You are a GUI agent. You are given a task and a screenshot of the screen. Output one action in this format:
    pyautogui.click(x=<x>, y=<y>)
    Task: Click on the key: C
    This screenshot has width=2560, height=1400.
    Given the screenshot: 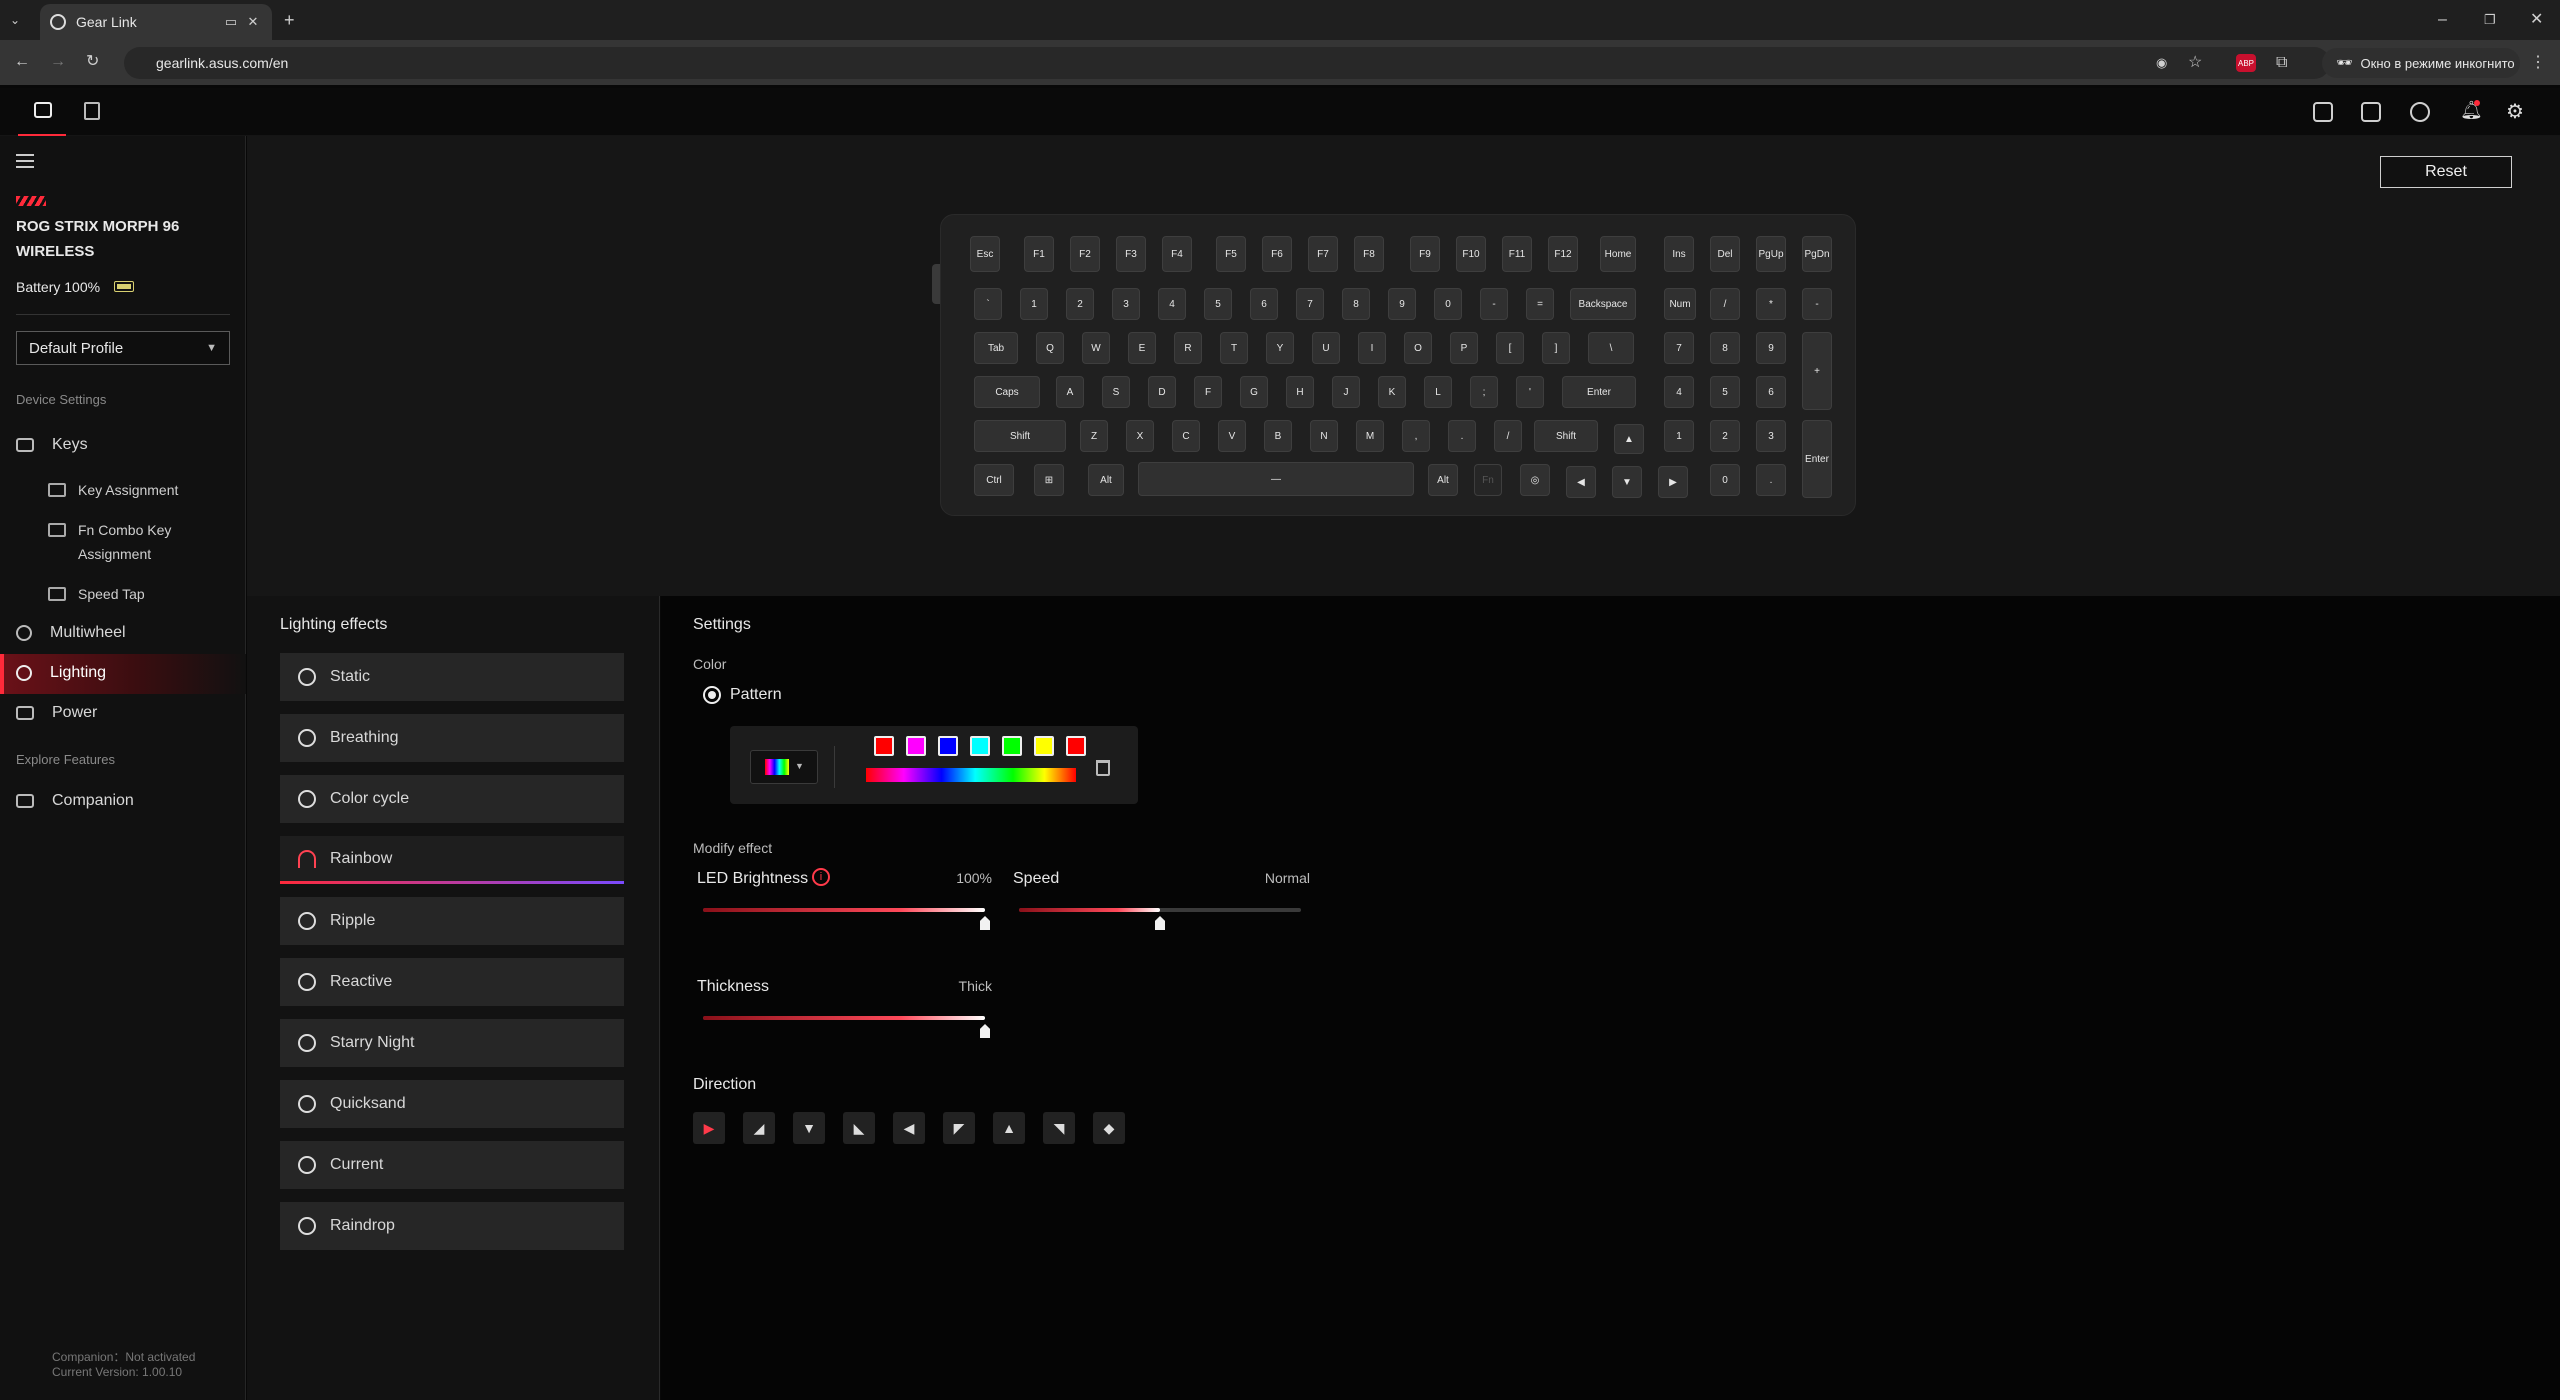 What is the action you would take?
    pyautogui.click(x=1186, y=436)
    